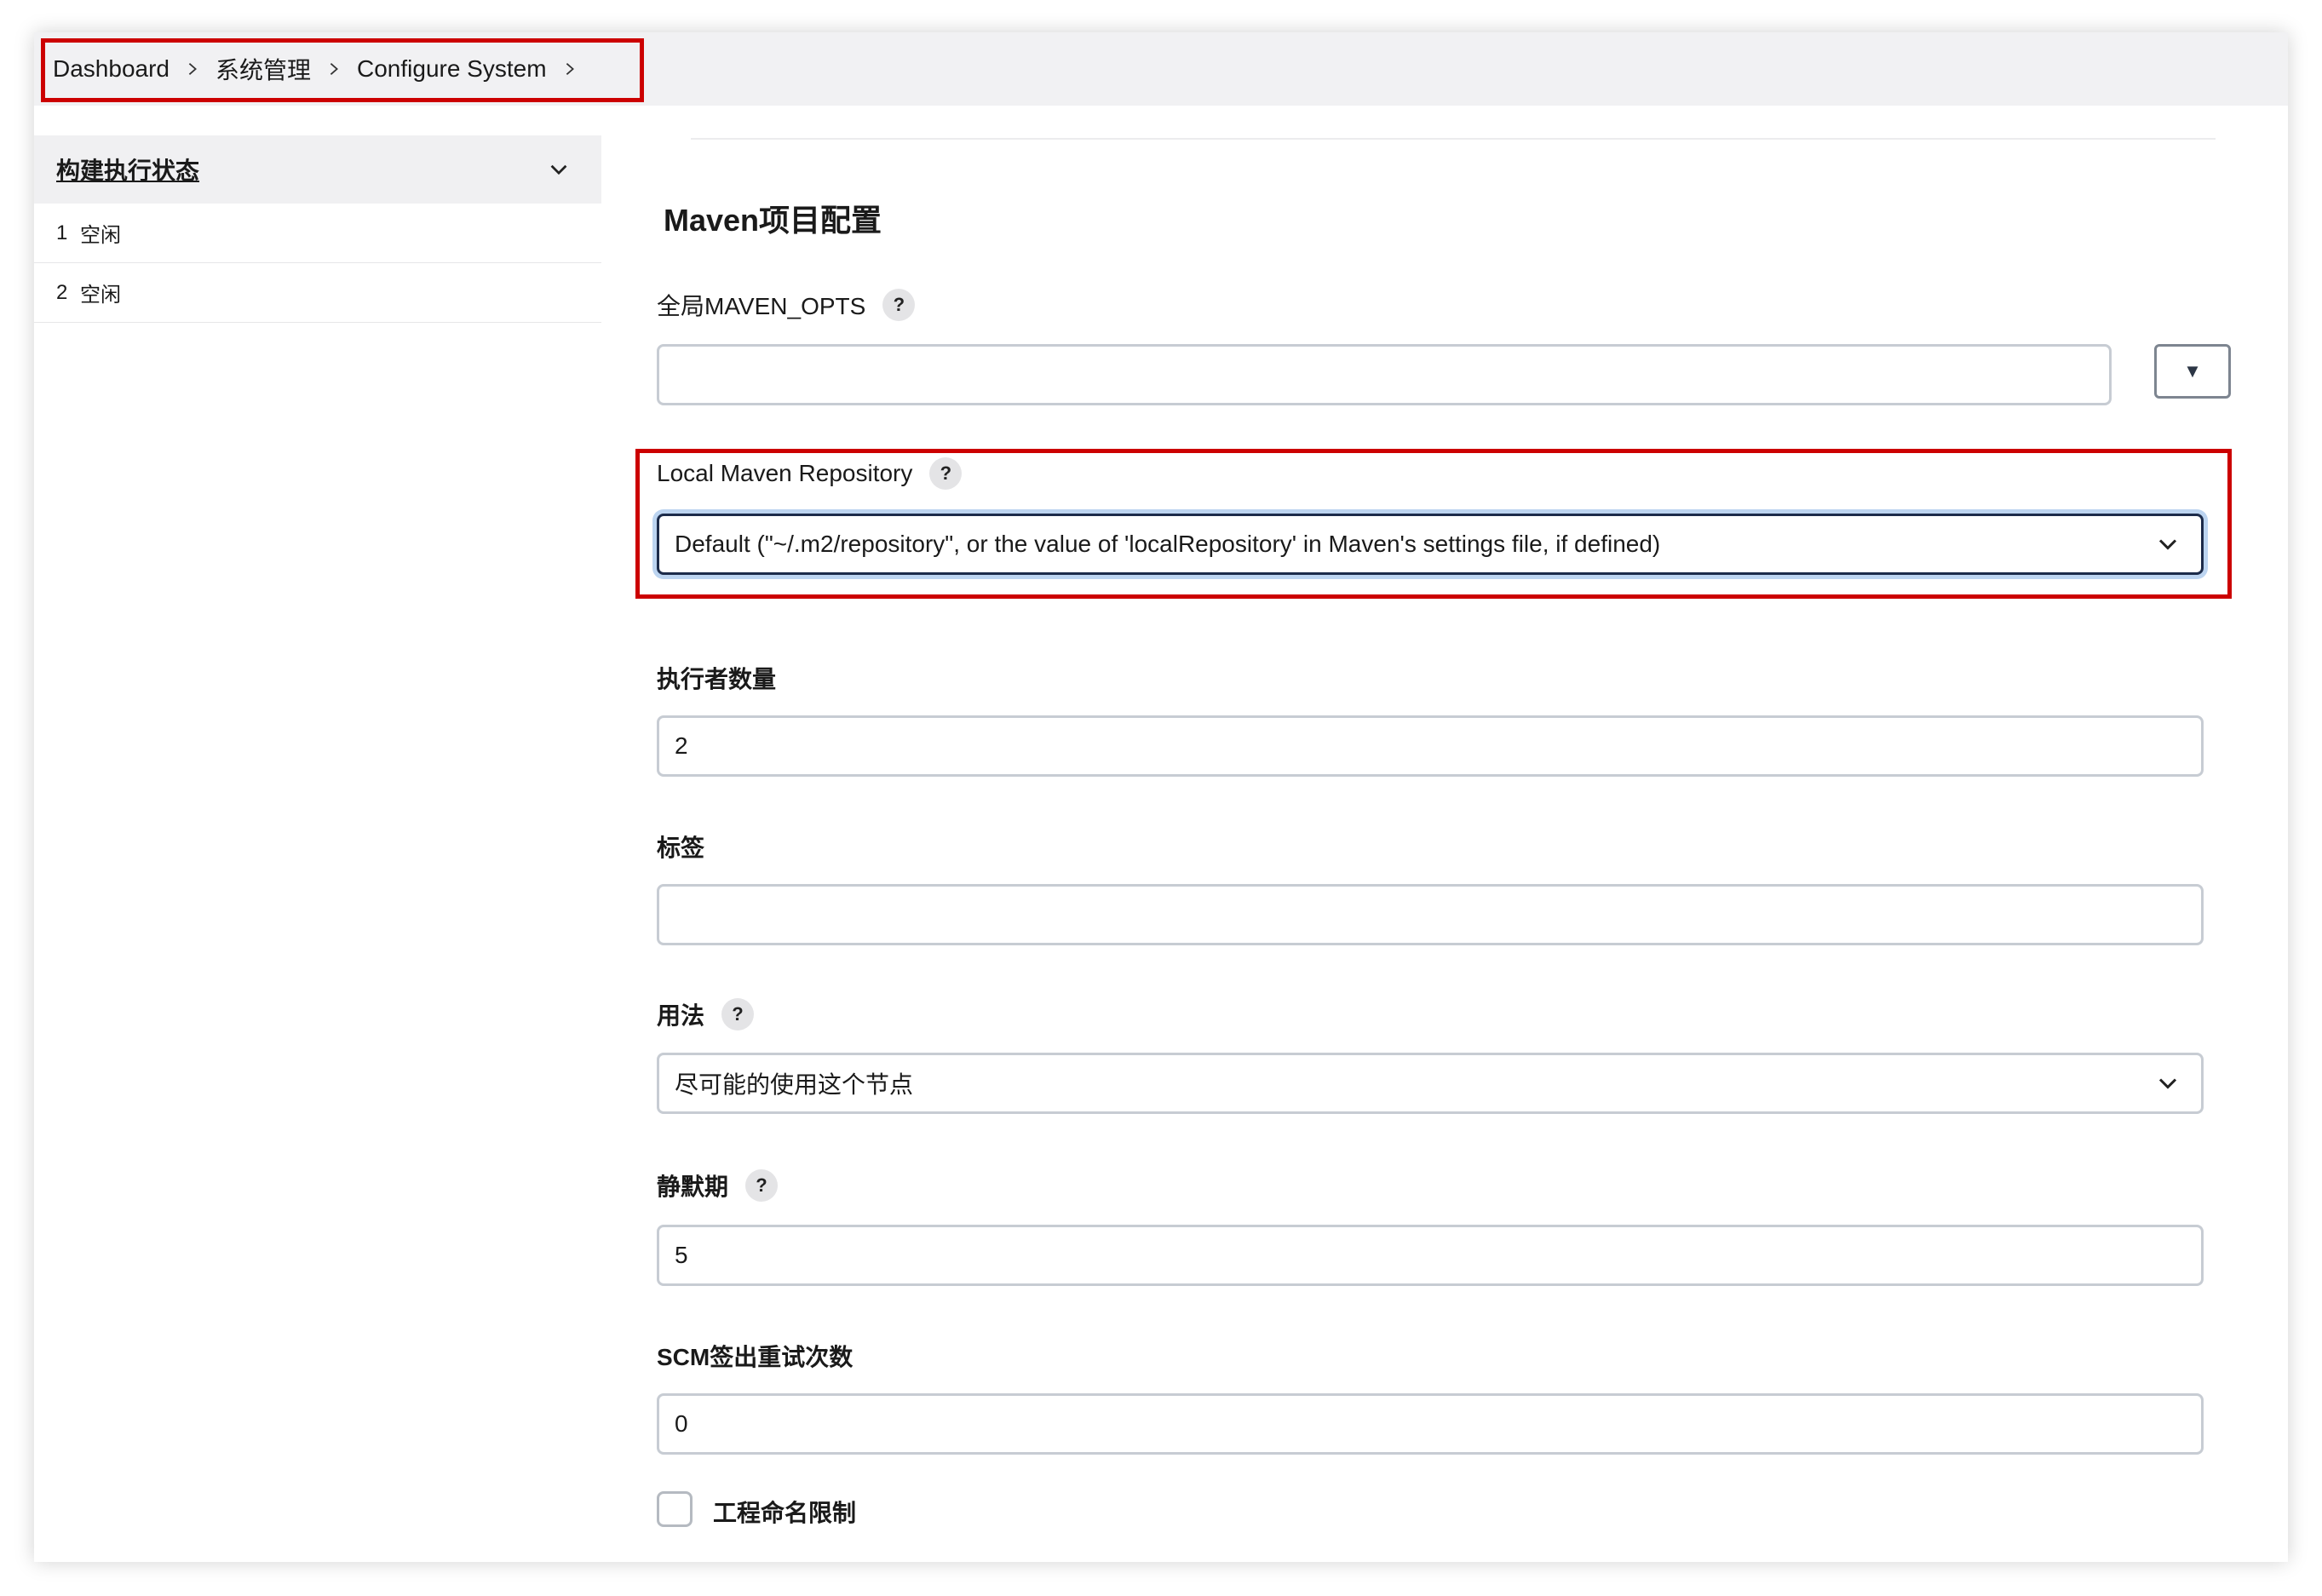  I want to click on num-executors-label: 执行者数量, so click(716, 678).